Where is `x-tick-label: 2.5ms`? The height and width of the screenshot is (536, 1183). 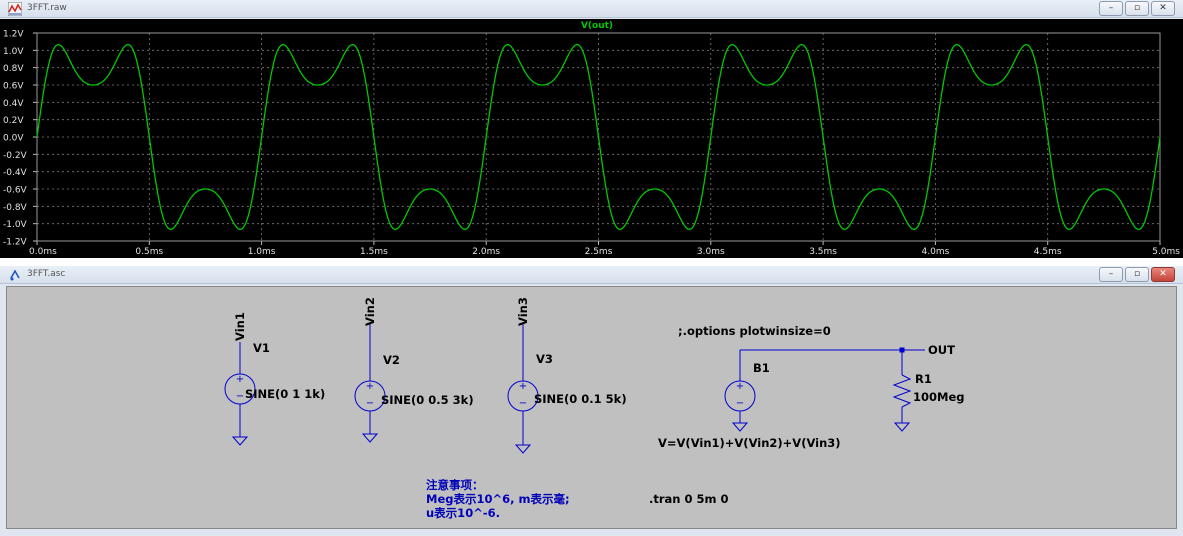
x-tick-label: 2.5ms is located at coordinates (599, 252).